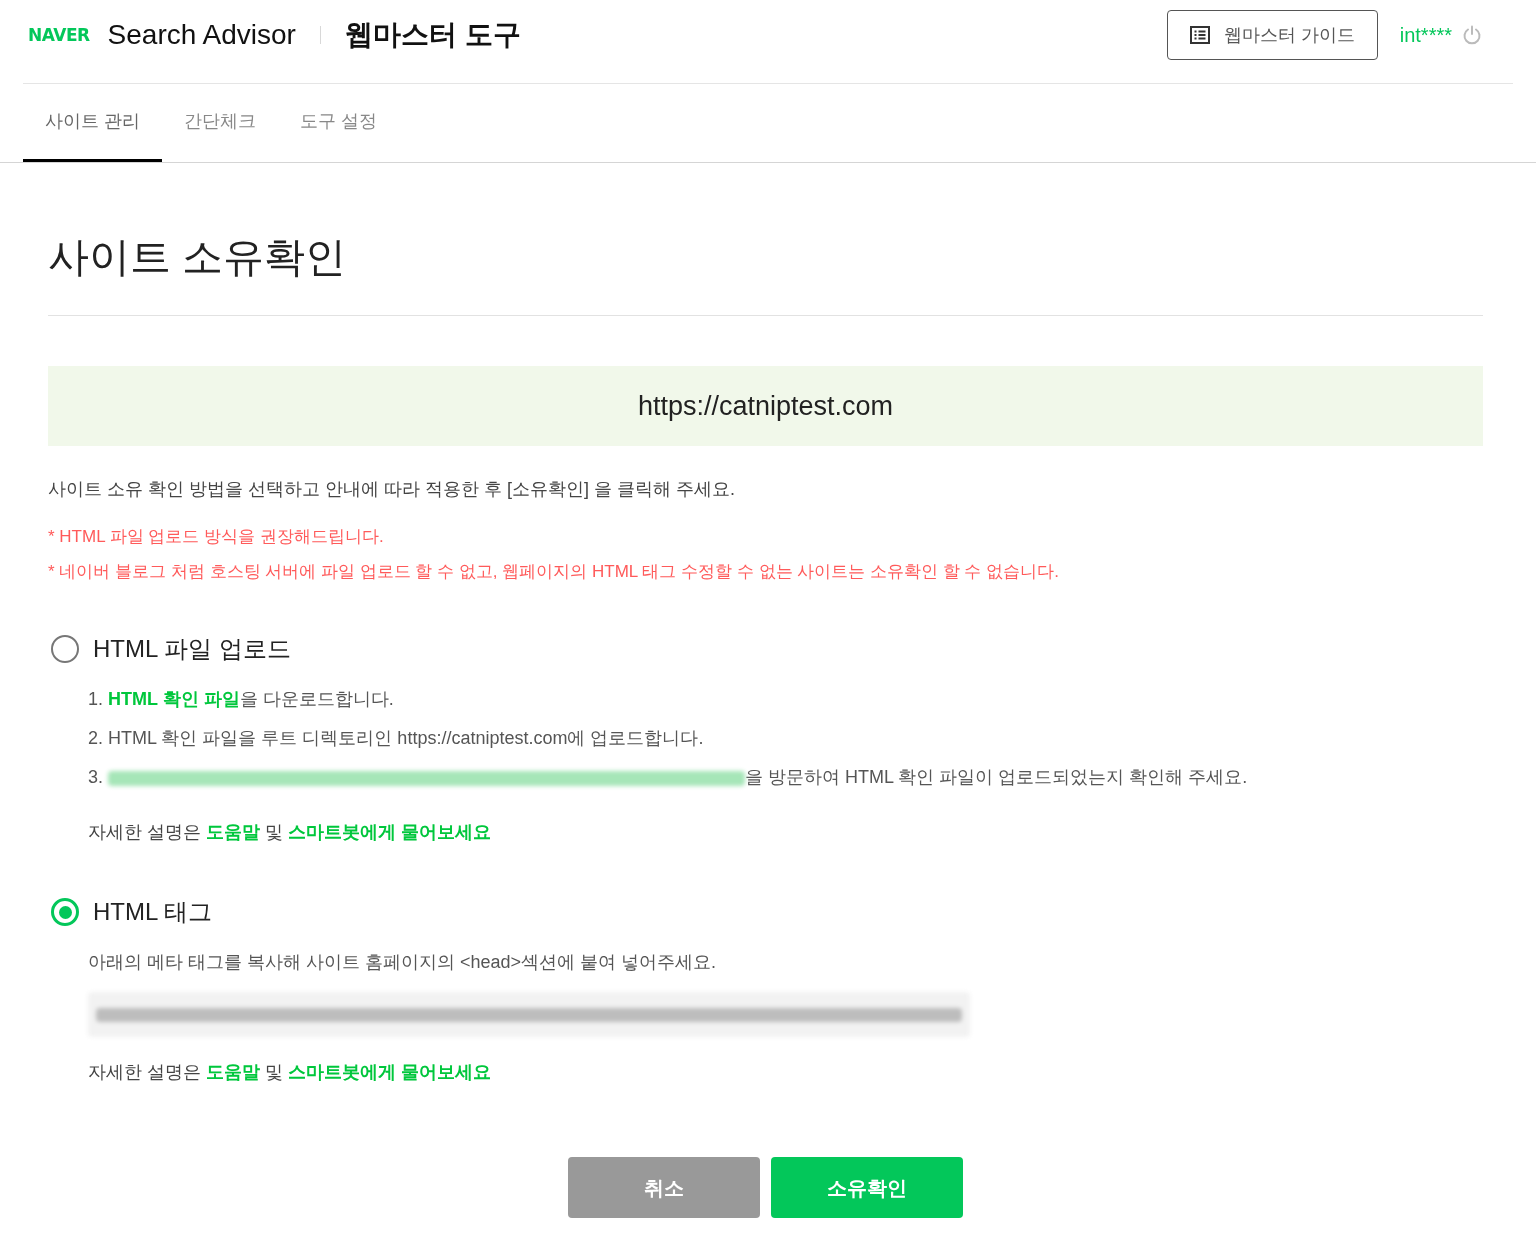  I want to click on guide-button: 웹마스터 가이드, so click(1272, 35).